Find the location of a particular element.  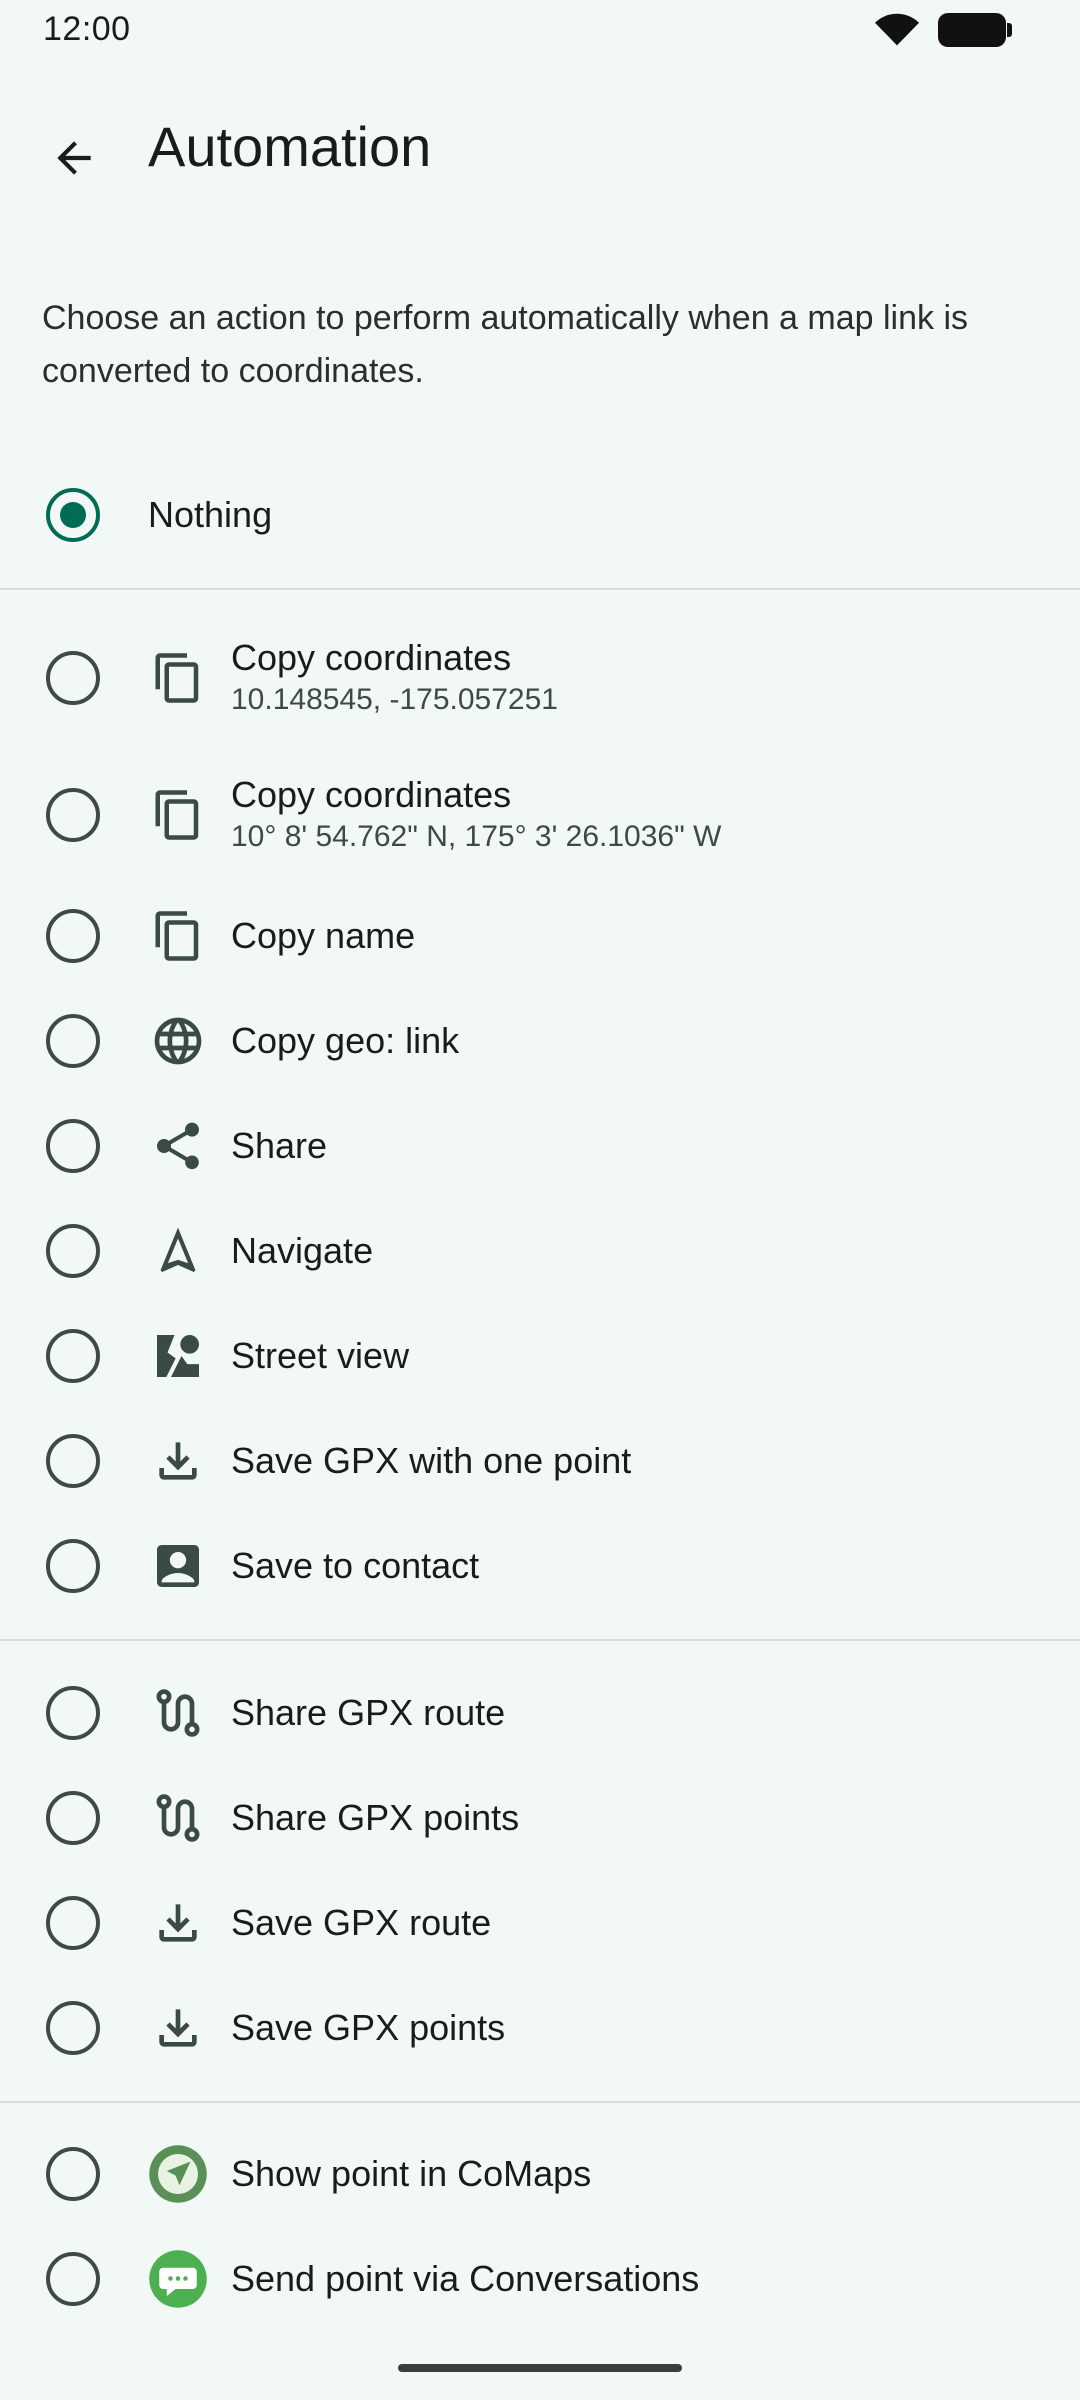

option-label: Save GPX with one point is located at coordinates (431, 1460).